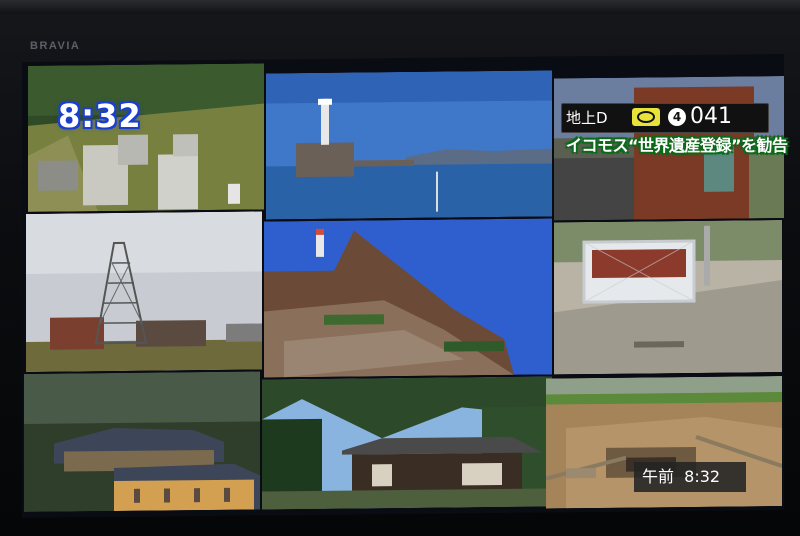  What do you see at coordinates (400, 7) in the screenshot?
I see `tv-bezel` at bounding box center [400, 7].